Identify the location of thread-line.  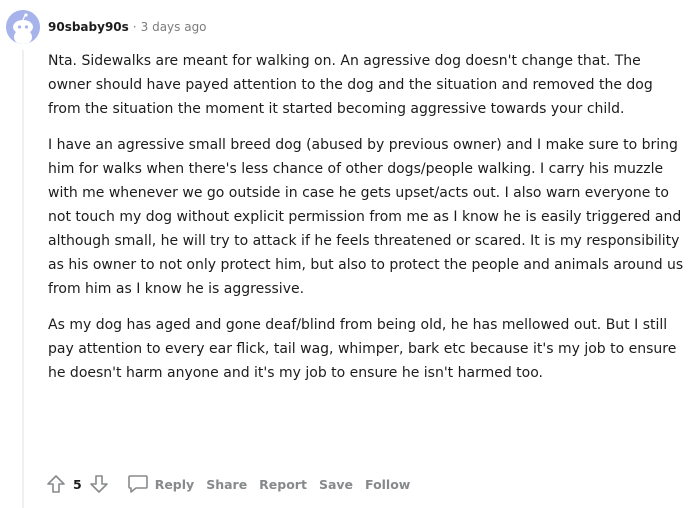
(23, 279).